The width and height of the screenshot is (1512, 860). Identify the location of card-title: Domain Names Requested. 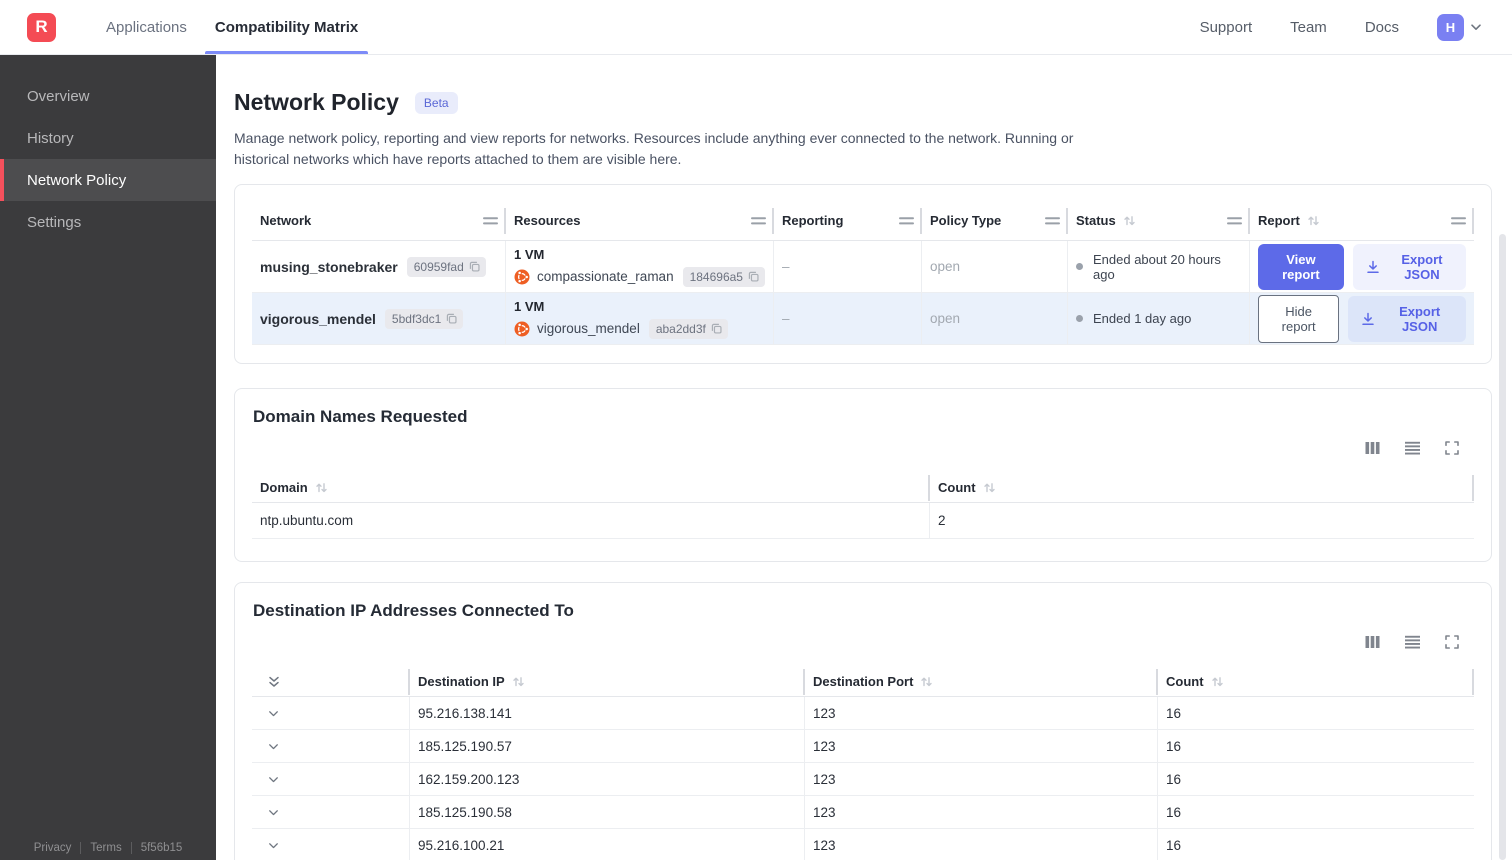
(360, 416).